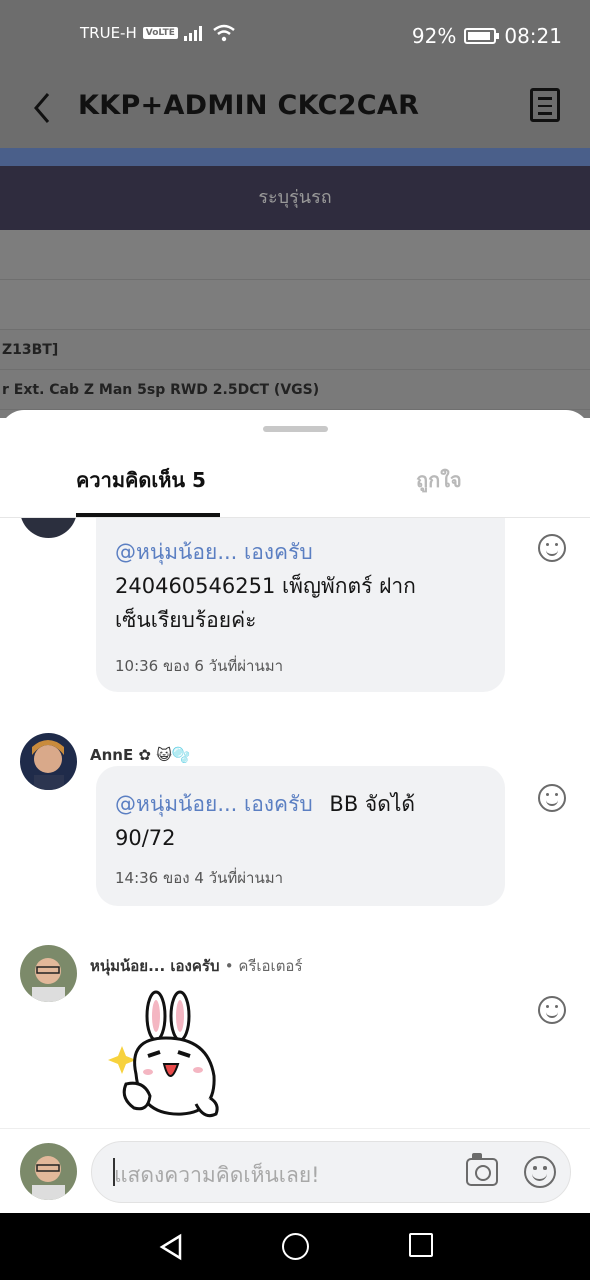 Image resolution: width=590 pixels, height=1280 pixels. Describe the element at coordinates (533, 36) in the screenshot. I see `clock: 08:21` at that location.